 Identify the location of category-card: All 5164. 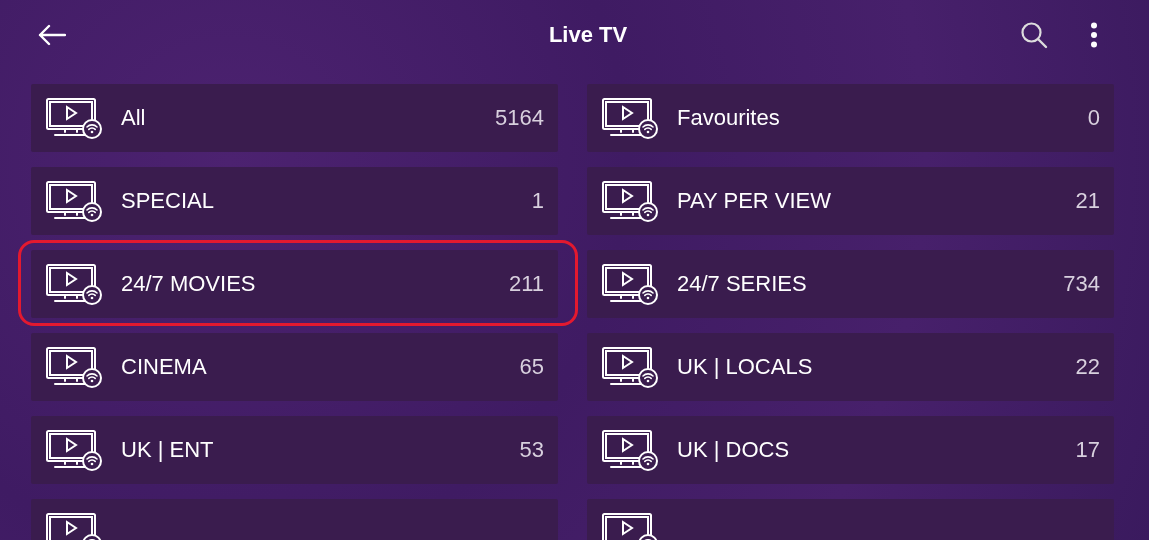
(294, 118).